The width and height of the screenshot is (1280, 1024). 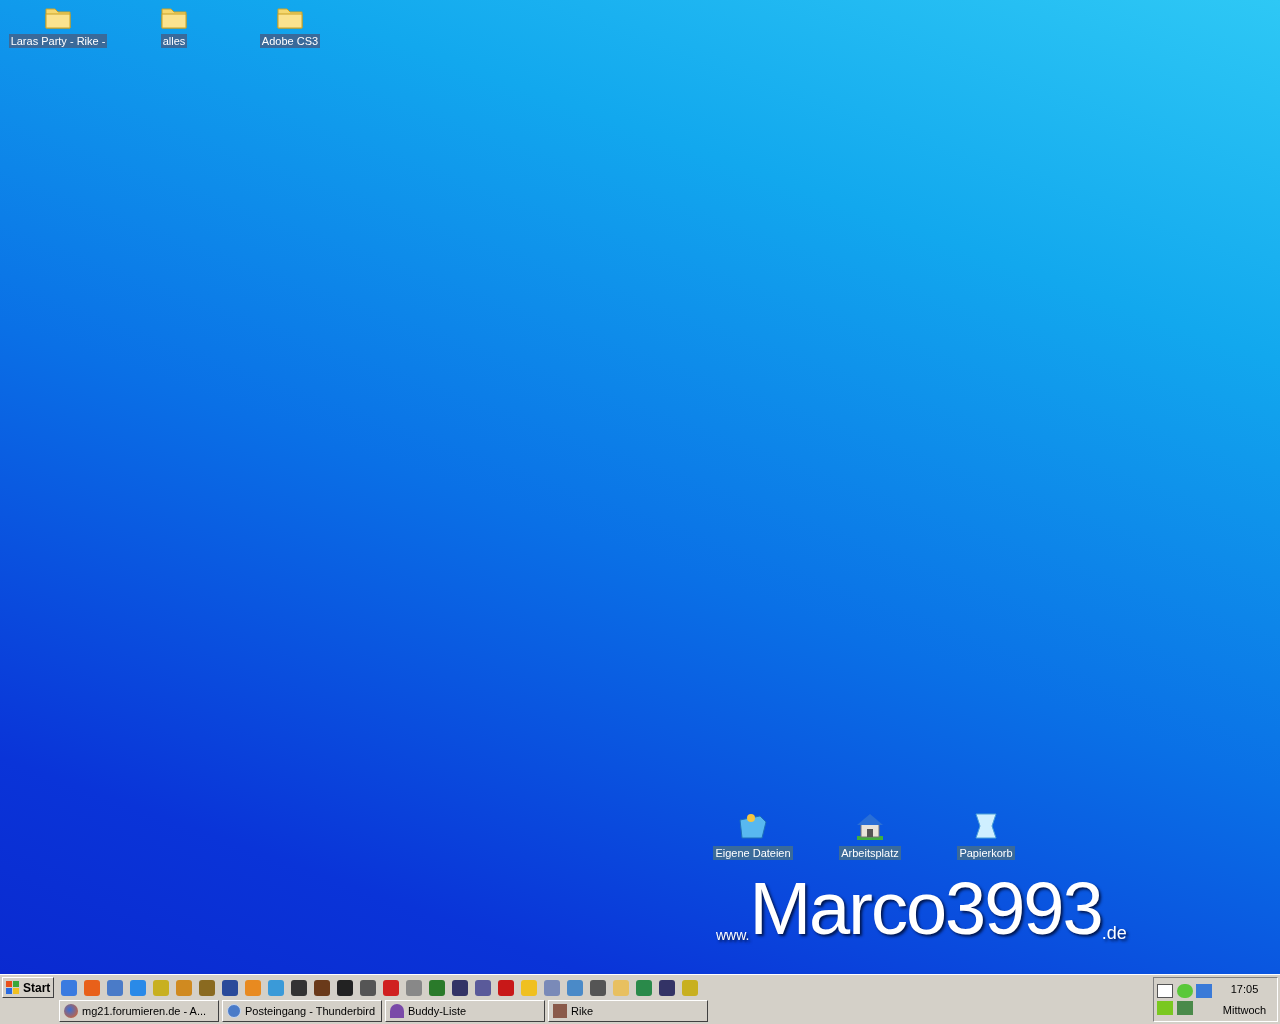 What do you see at coordinates (925, 909) in the screenshot?
I see `logo-name-text: Marco3993` at bounding box center [925, 909].